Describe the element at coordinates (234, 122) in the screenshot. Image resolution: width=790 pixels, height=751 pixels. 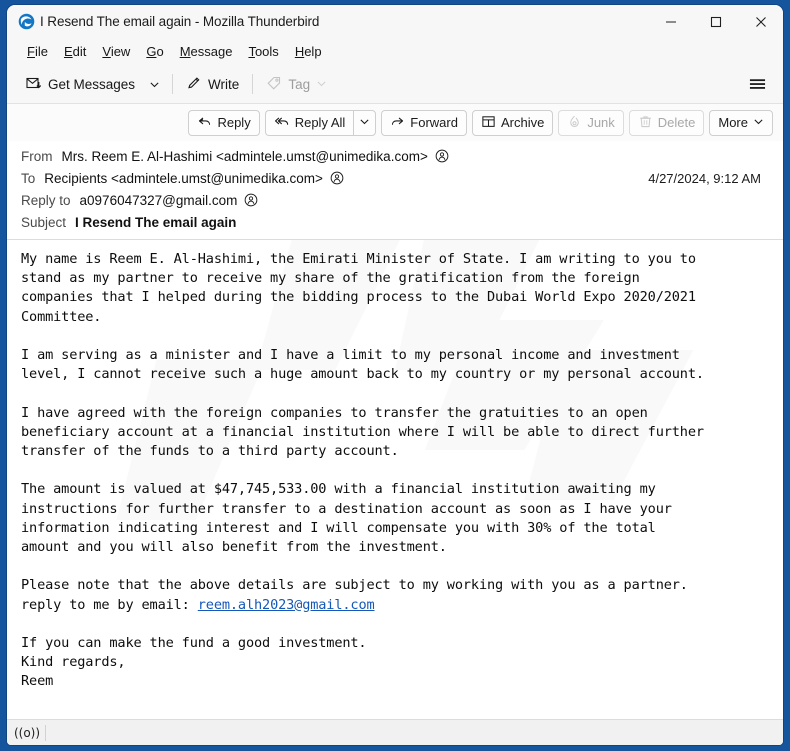
I see `reply-label: Reply` at that location.